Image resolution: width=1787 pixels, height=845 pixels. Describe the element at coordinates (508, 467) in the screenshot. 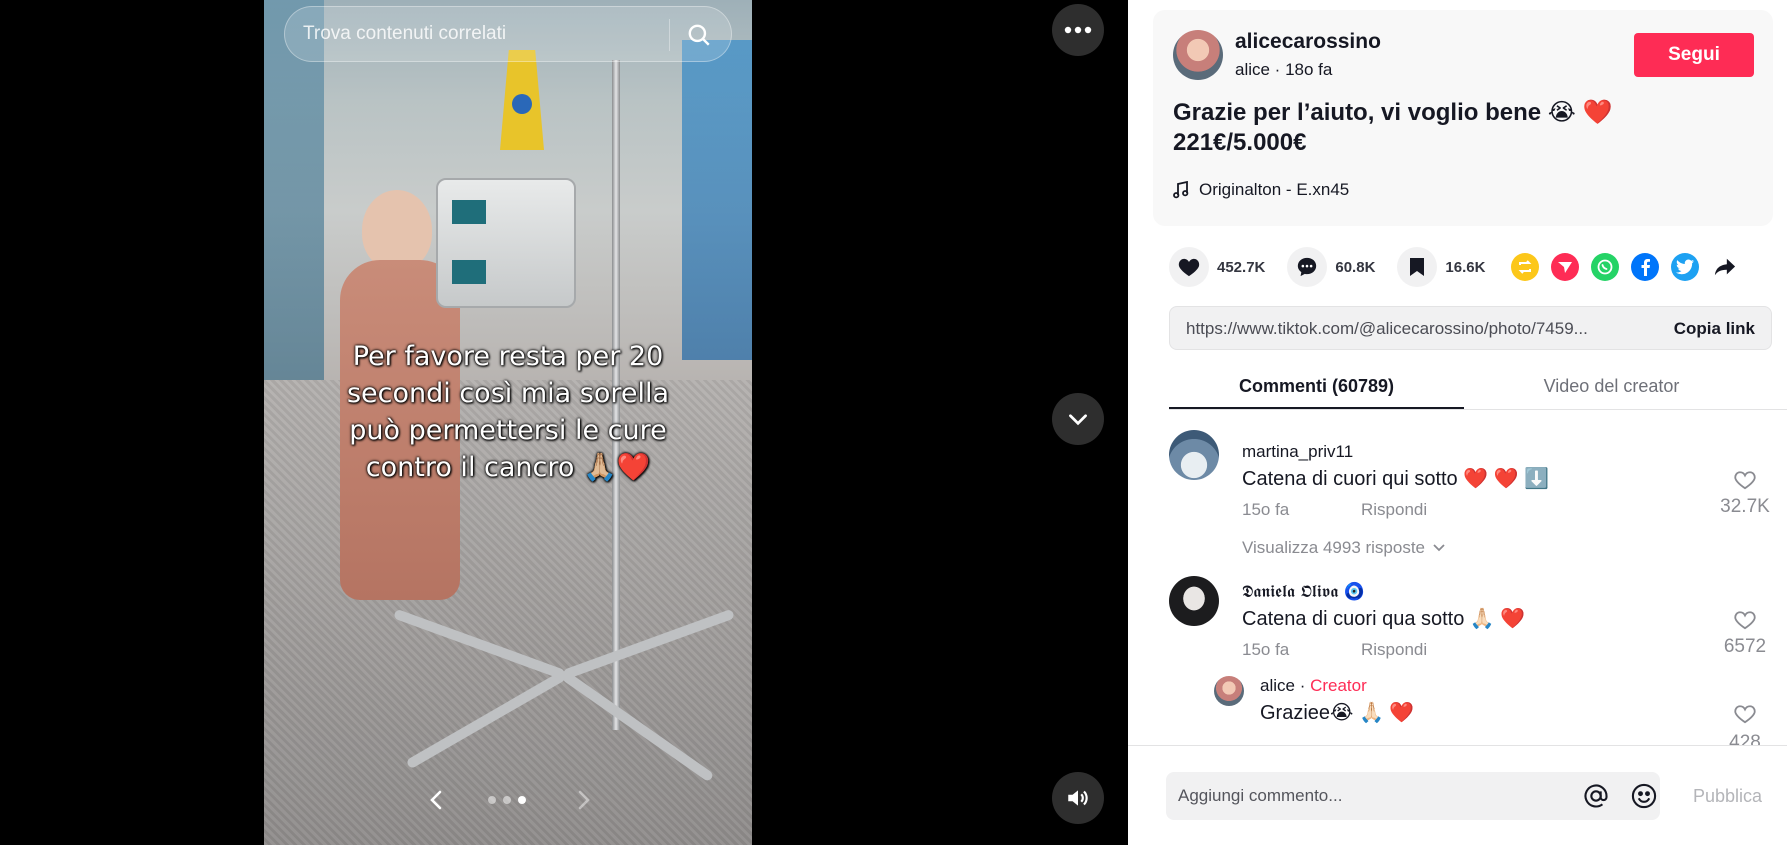

I see `caption-line: contro il cancro 🙏🏼❤️` at that location.